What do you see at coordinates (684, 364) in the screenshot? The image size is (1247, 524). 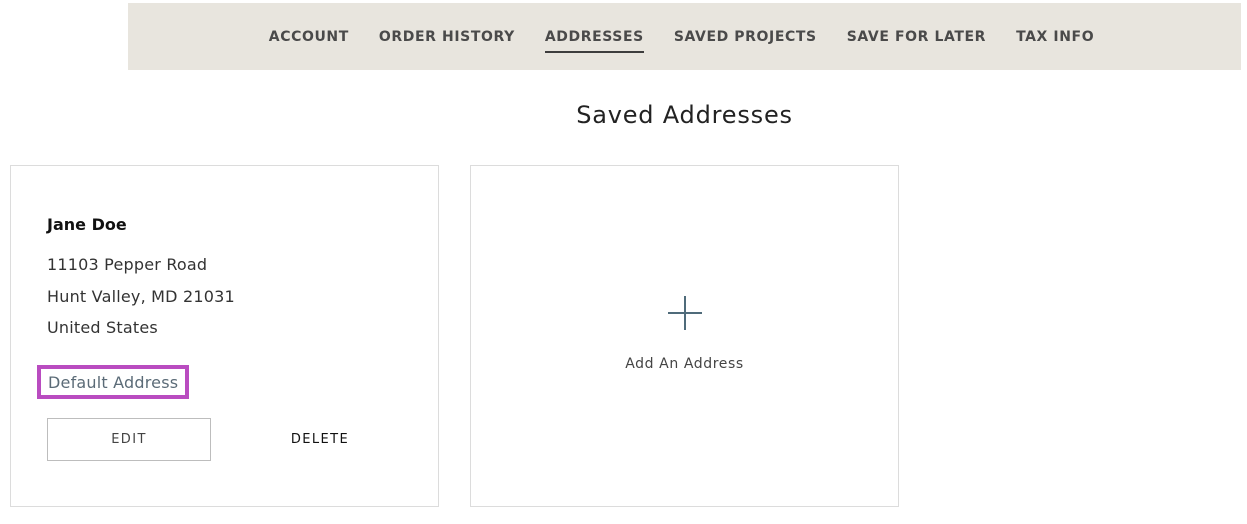 I see `add-address-label: Add An Address` at bounding box center [684, 364].